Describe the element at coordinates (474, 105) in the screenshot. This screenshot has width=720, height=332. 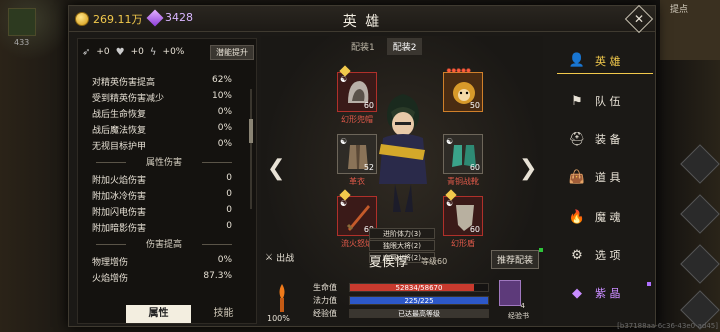
I see `slot-level: 50` at that location.